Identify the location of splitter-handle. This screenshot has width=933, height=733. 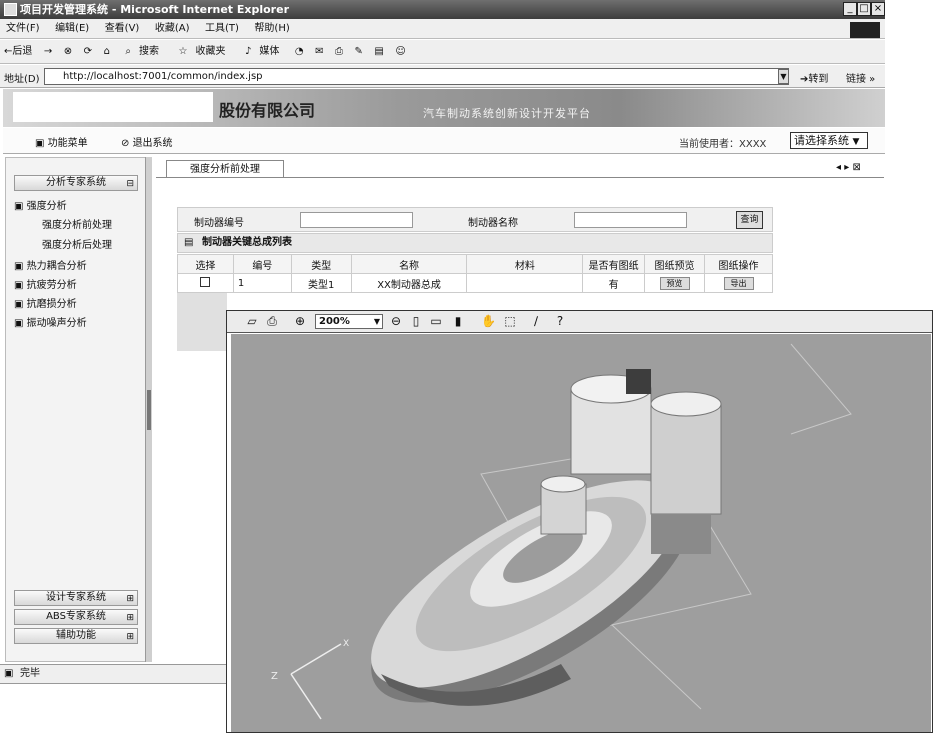
(149, 410).